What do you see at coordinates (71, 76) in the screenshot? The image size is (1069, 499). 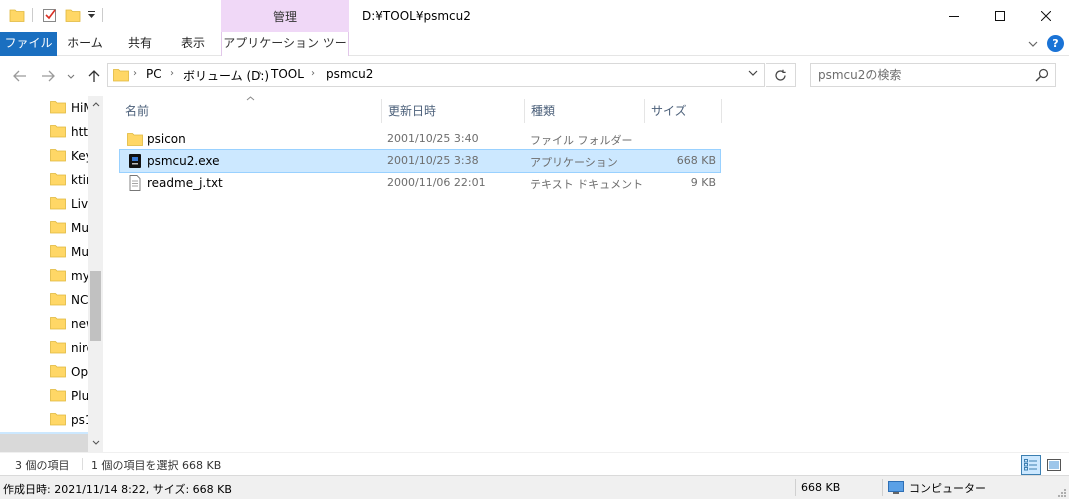 I see `recent-locations-chevron-icon` at bounding box center [71, 76].